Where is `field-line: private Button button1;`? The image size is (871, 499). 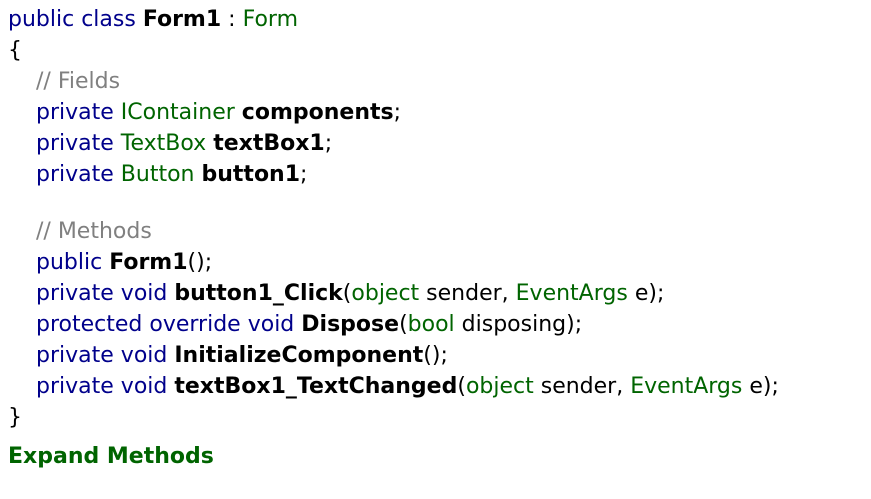
field-line: private Button button1; is located at coordinates (438, 174).